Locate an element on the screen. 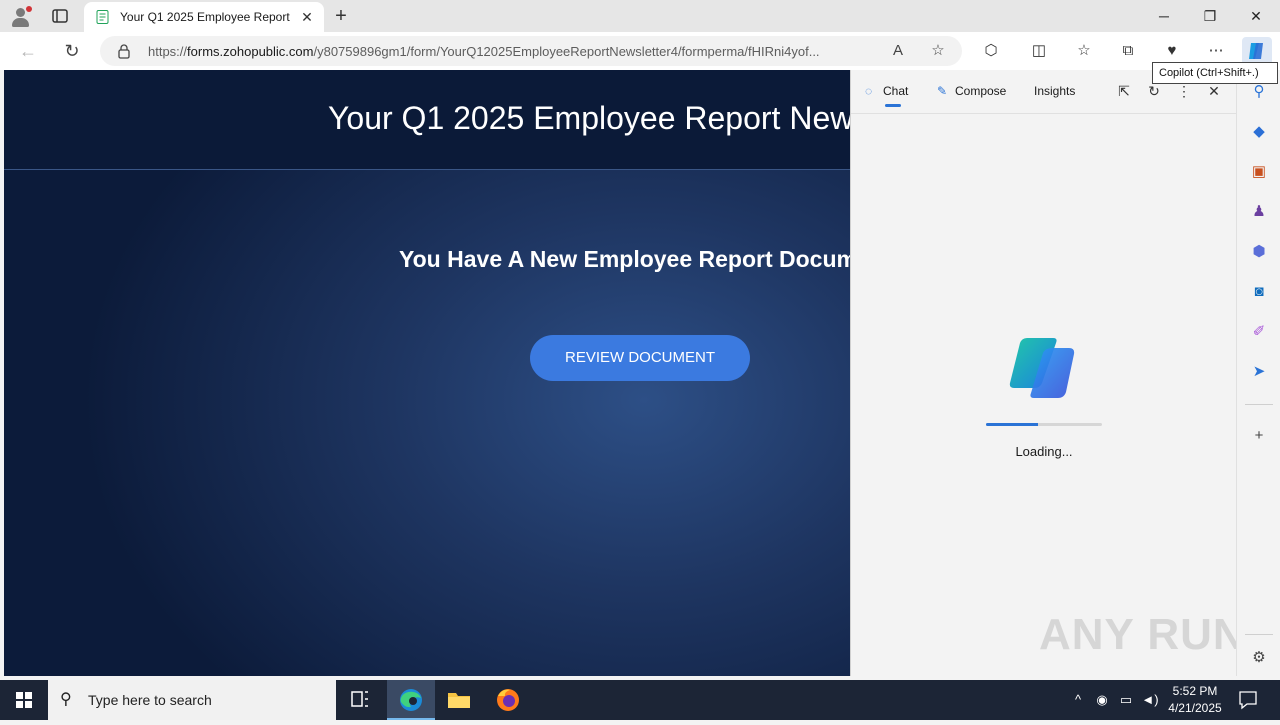  tray-chevron-icon: ^ is located at coordinates (1078, 700).